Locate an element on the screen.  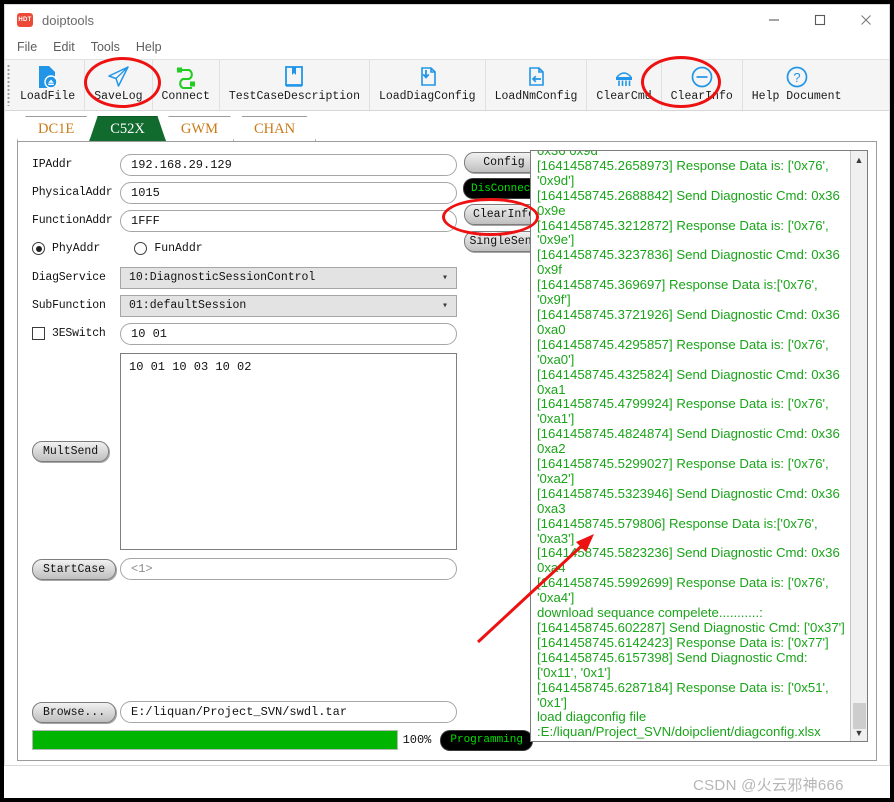
input-ipaddr: 192.168.29.129 is located at coordinates (288, 164).